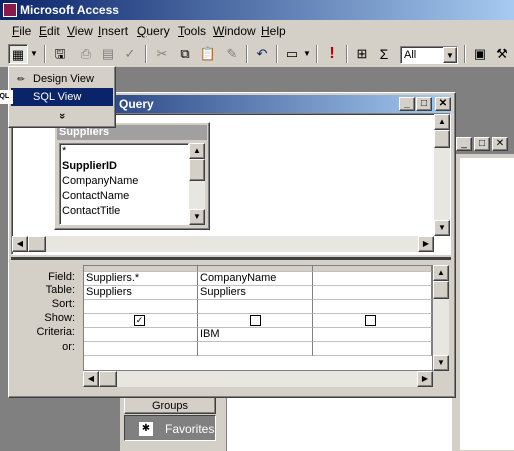  I want to click on app-title-bar: Microsoft Access, so click(257, 10).